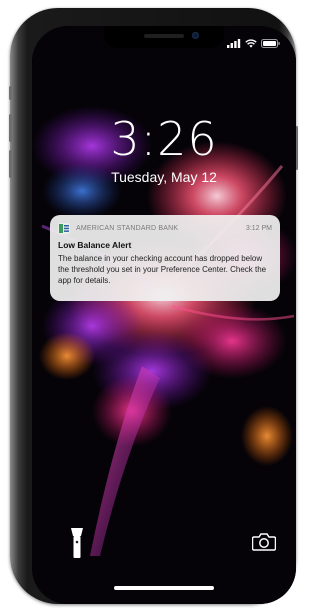 Image resolution: width=320 pixels, height=608 pixels. Describe the element at coordinates (10, 93) in the screenshot. I see `silent-switch` at that location.